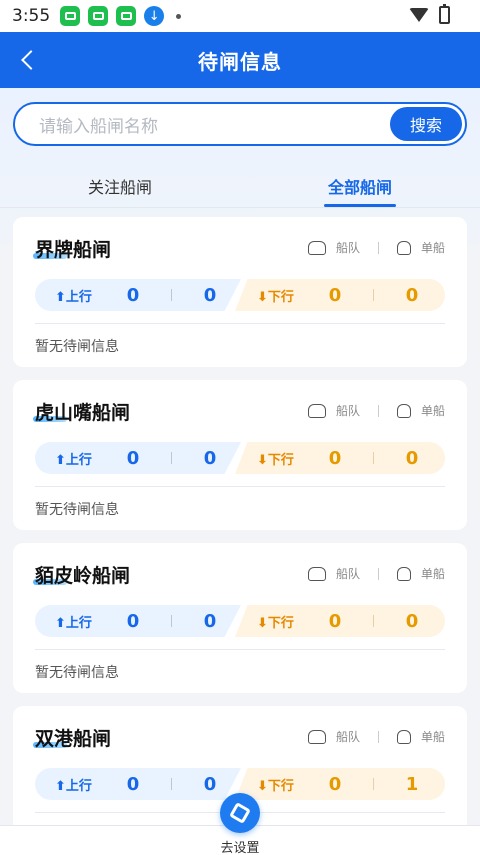 The image size is (480, 855). What do you see at coordinates (444, 14) in the screenshot?
I see `battery-icon` at bounding box center [444, 14].